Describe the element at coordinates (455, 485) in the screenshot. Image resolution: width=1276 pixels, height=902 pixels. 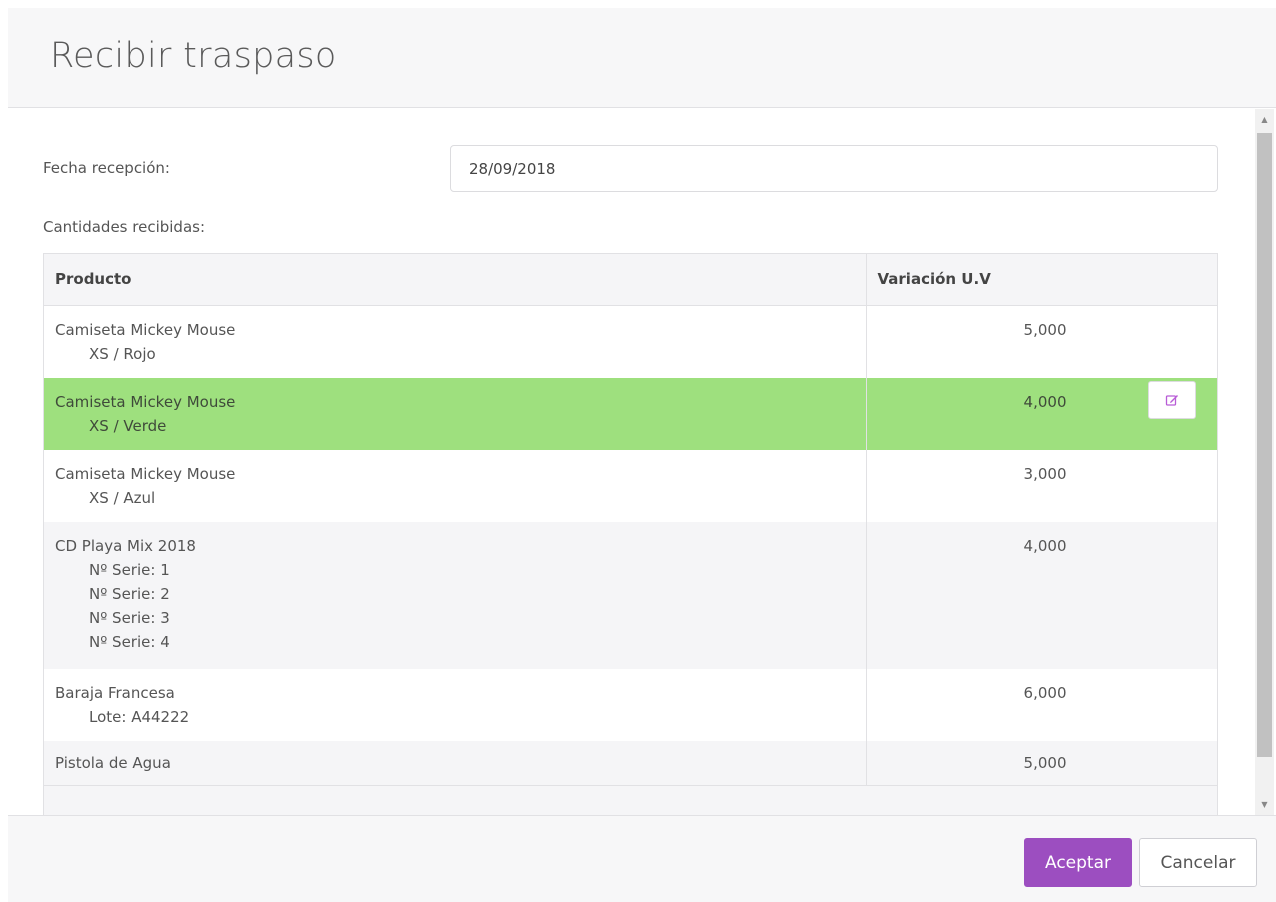
I see `product-cell: Camiseta Mickey Mouse XS / Azul` at that location.